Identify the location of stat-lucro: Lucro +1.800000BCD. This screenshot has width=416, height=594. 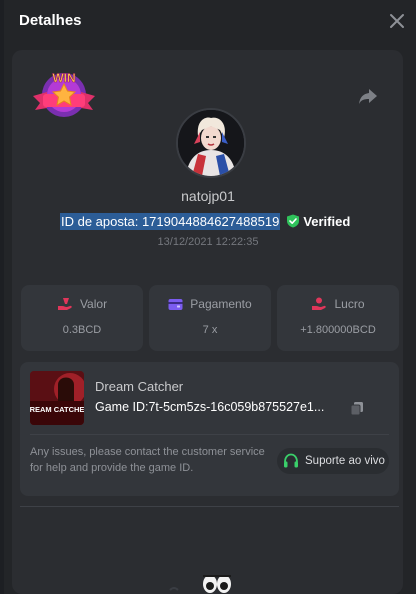
(338, 318).